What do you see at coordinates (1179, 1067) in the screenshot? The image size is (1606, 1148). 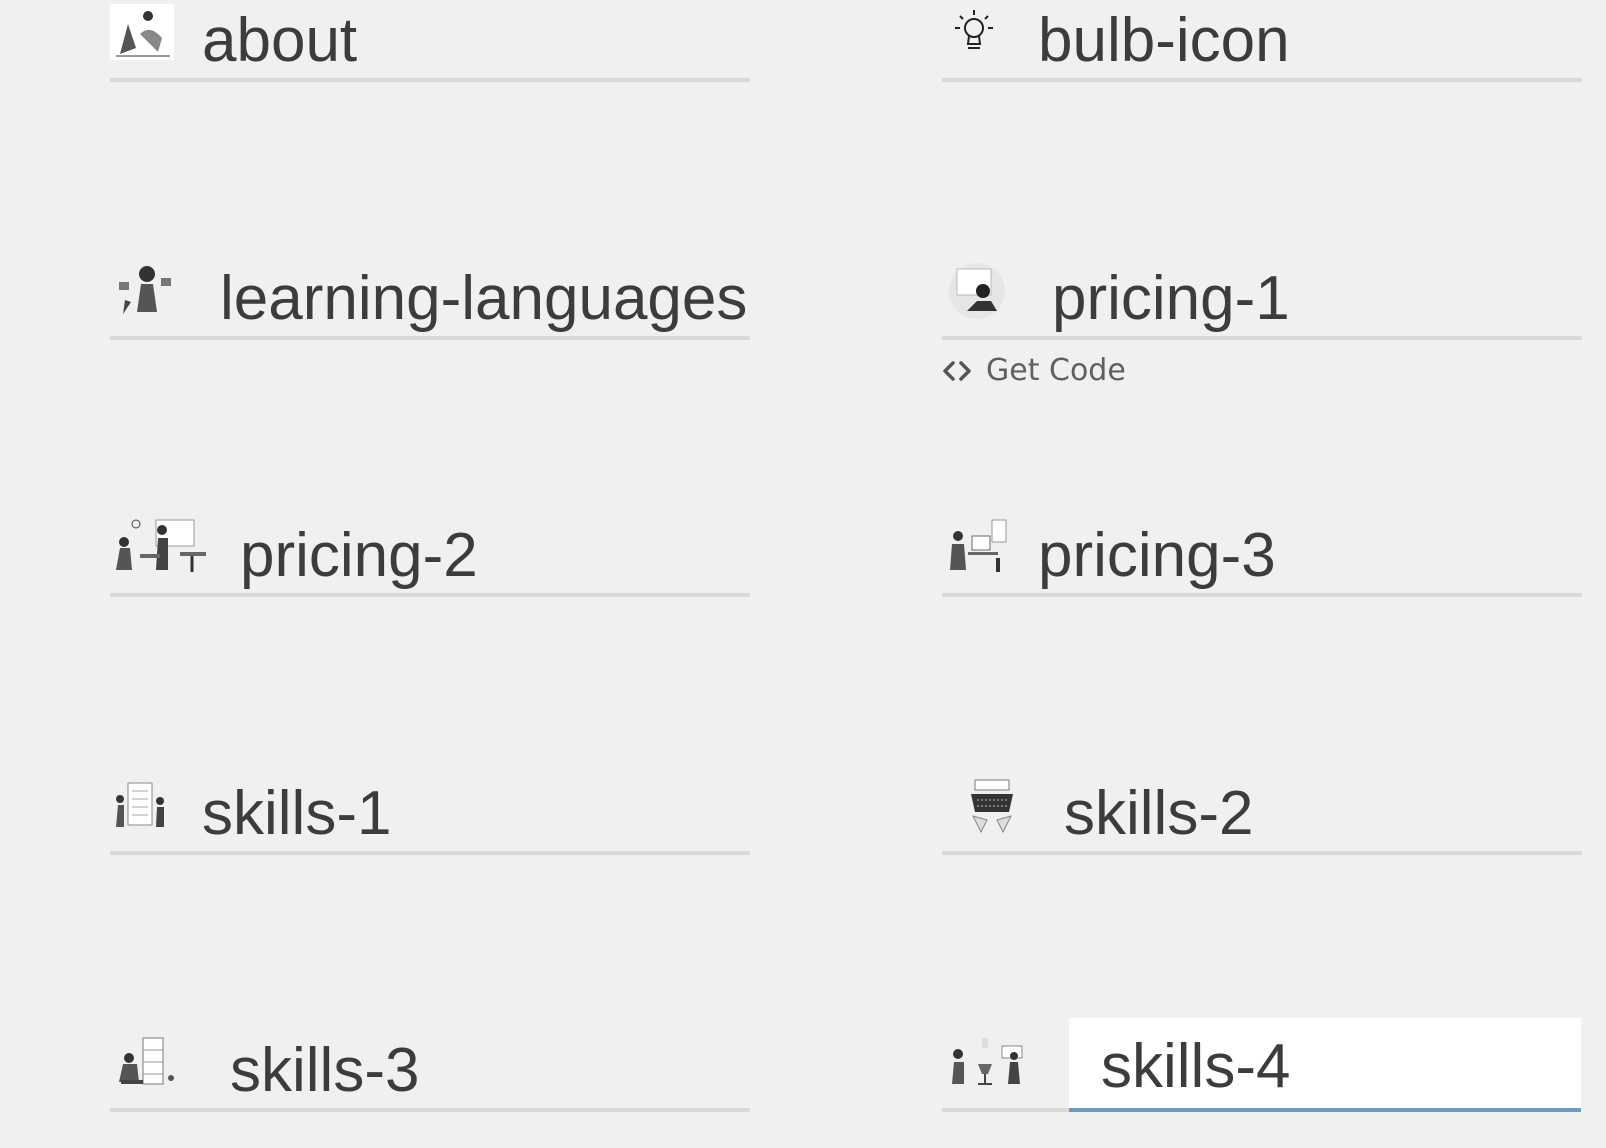 I see `rename-input-value: skills-4` at bounding box center [1179, 1067].